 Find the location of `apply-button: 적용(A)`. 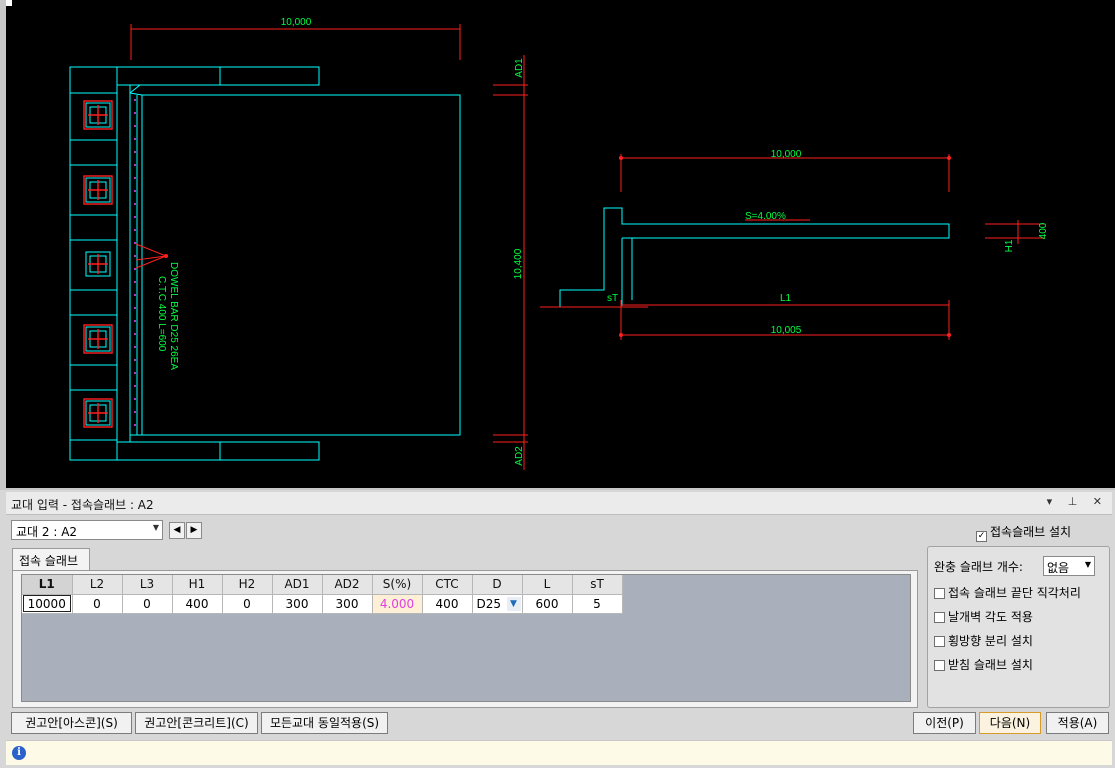

apply-button: 적용(A) is located at coordinates (1077, 723).